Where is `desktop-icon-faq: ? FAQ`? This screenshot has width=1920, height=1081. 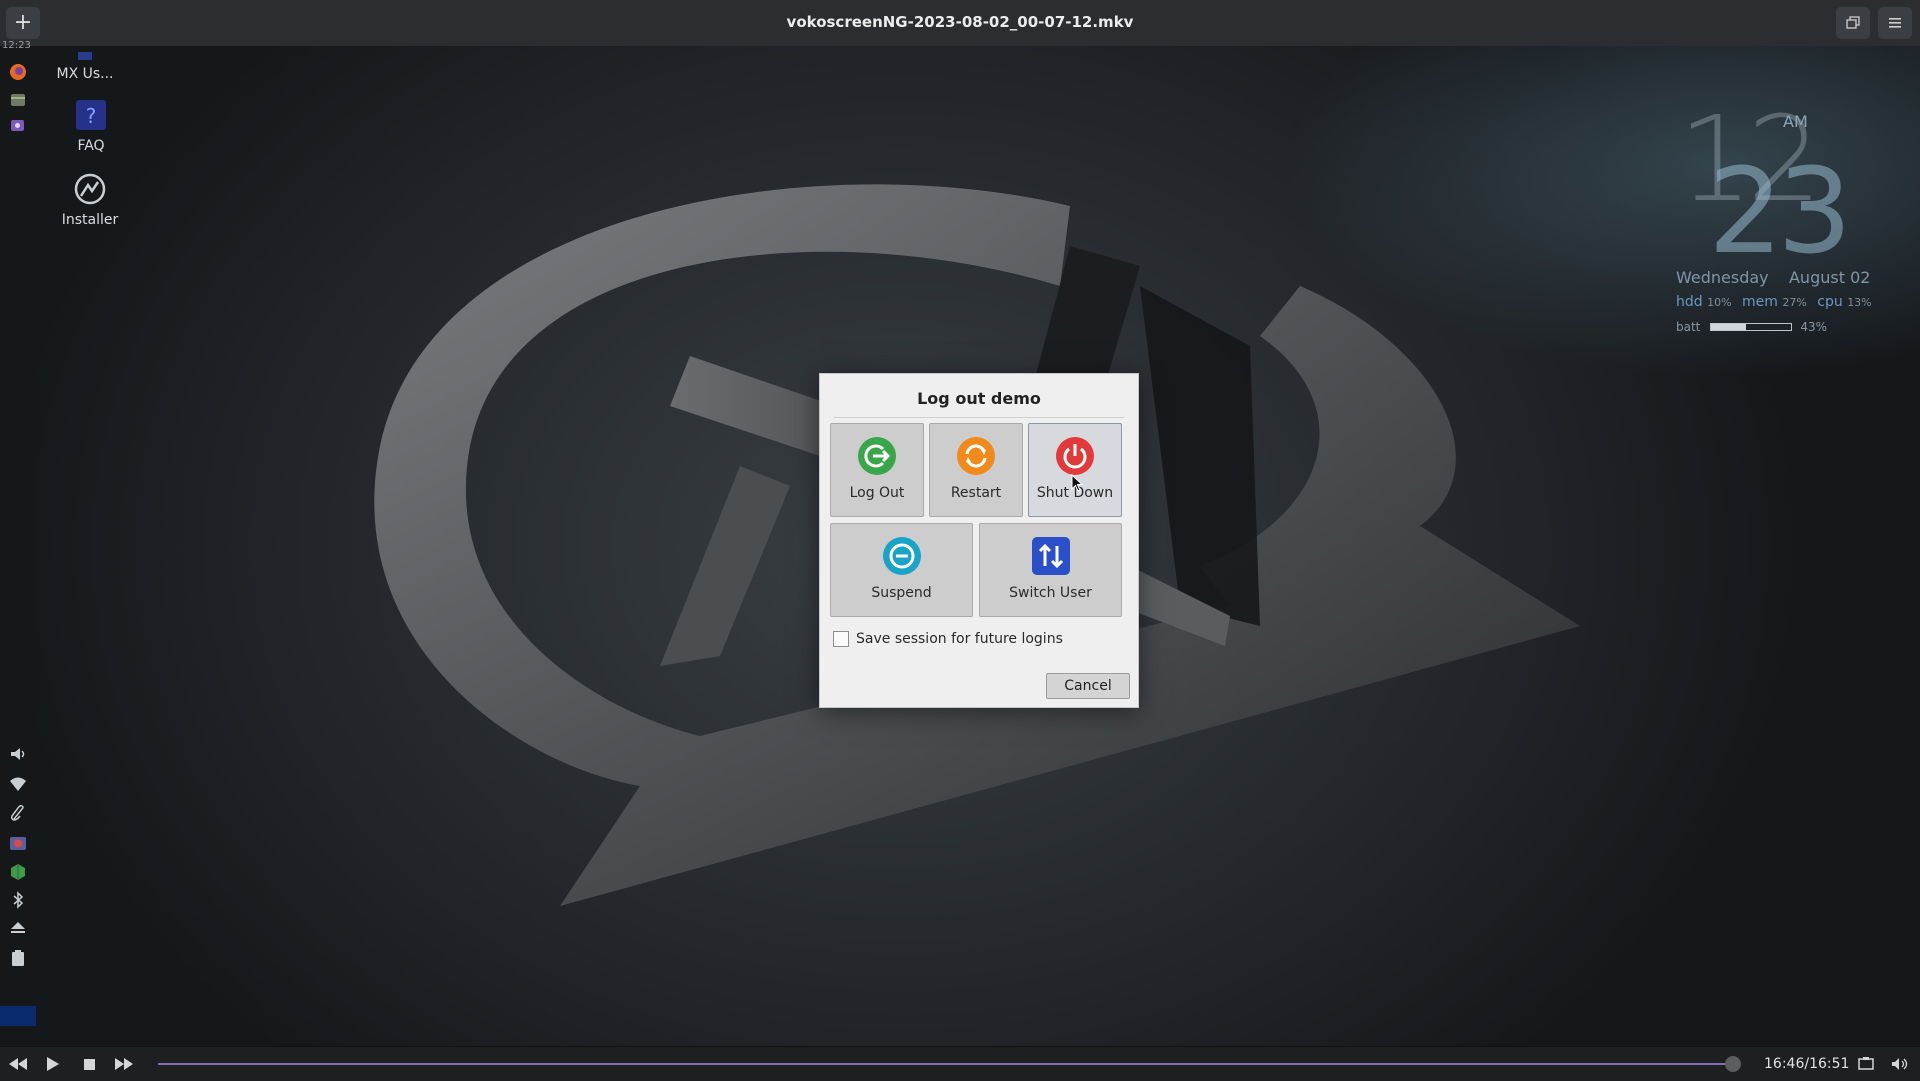
desktop-icon-faq: ? FAQ is located at coordinates (91, 126).